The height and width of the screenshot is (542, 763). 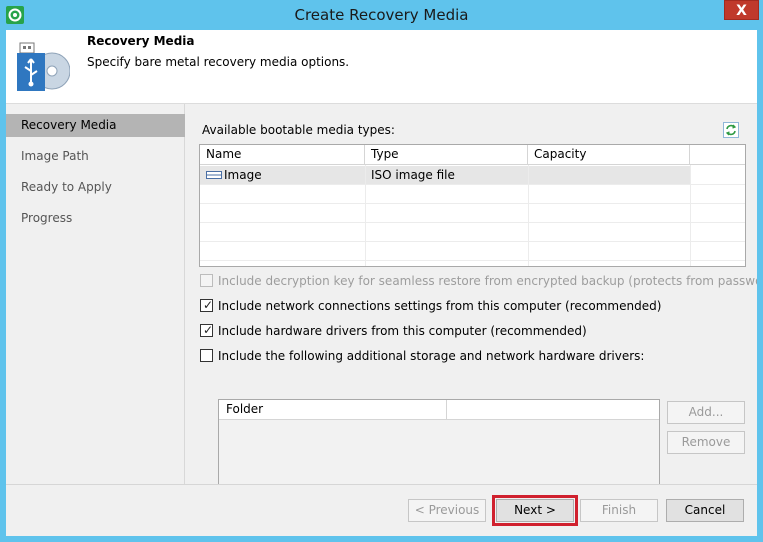 What do you see at coordinates (731, 130) in the screenshot?
I see `refresh-icon` at bounding box center [731, 130].